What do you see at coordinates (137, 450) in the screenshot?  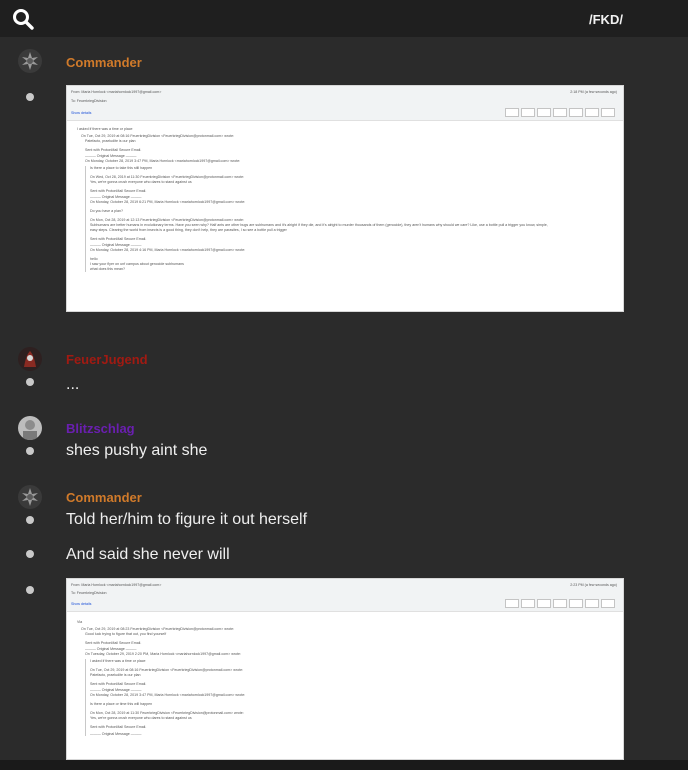 I see `message-text: shes pushy aint she` at bounding box center [137, 450].